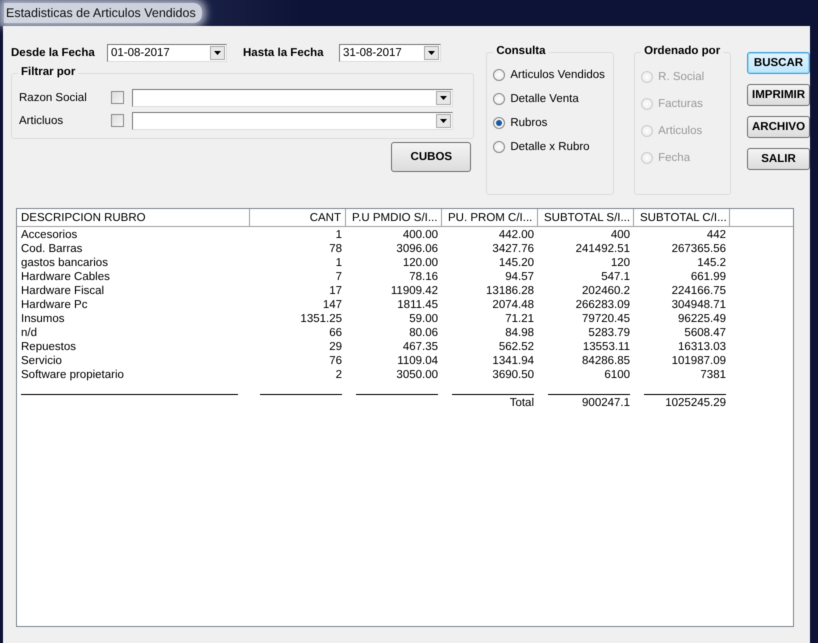 The width and height of the screenshot is (818, 643). Describe the element at coordinates (606, 403) in the screenshot. I see `total-cell-text: 900247.1` at that location.